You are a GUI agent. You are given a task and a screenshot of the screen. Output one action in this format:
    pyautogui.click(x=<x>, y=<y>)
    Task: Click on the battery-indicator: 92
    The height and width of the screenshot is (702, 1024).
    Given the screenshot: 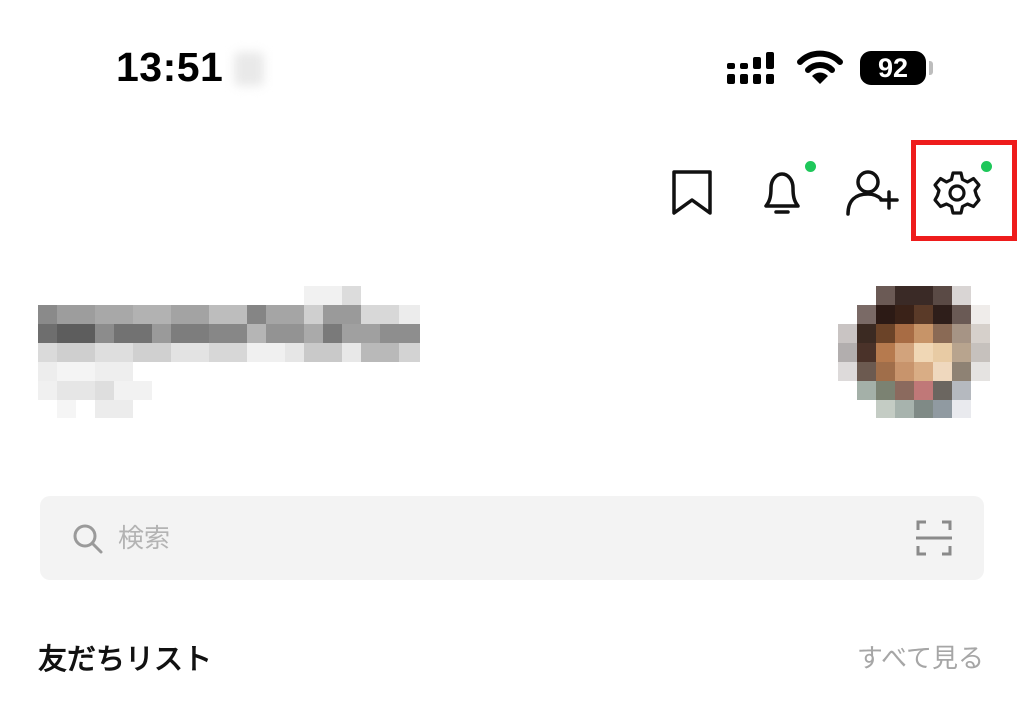 What is the action you would take?
    pyautogui.click(x=893, y=68)
    